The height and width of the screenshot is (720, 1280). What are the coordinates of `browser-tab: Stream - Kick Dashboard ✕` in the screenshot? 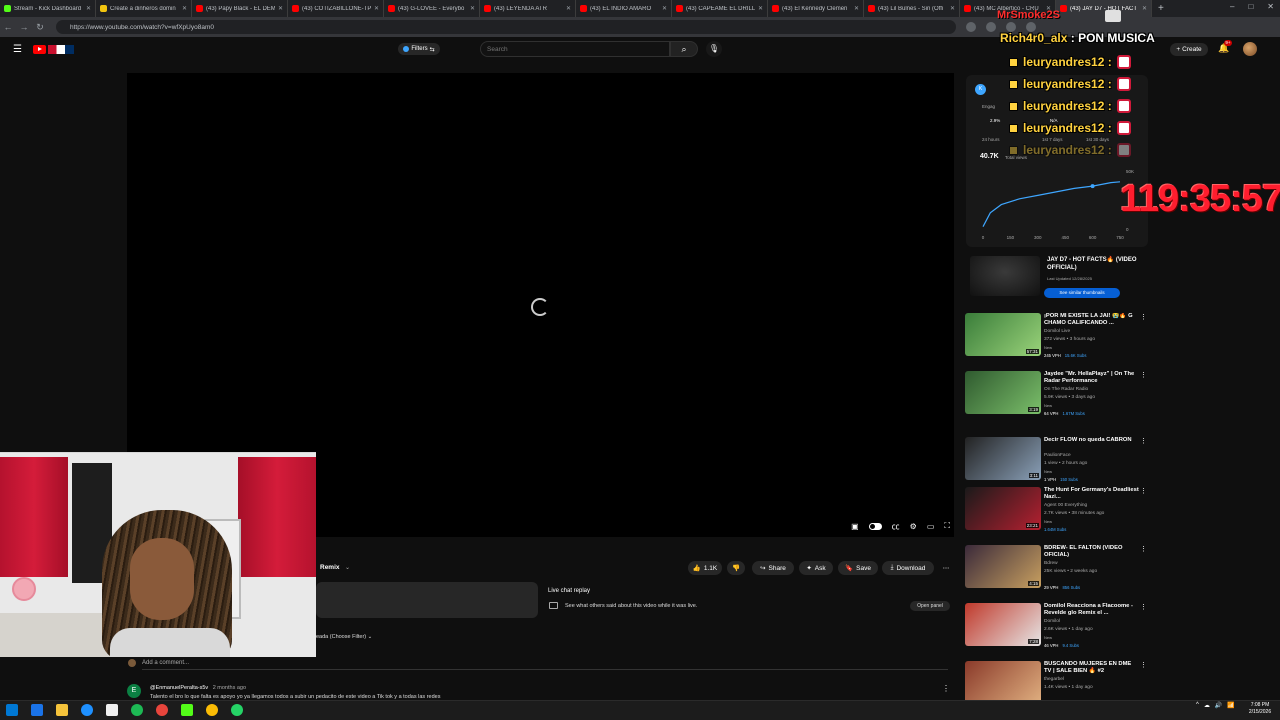 It's located at (48, 8).